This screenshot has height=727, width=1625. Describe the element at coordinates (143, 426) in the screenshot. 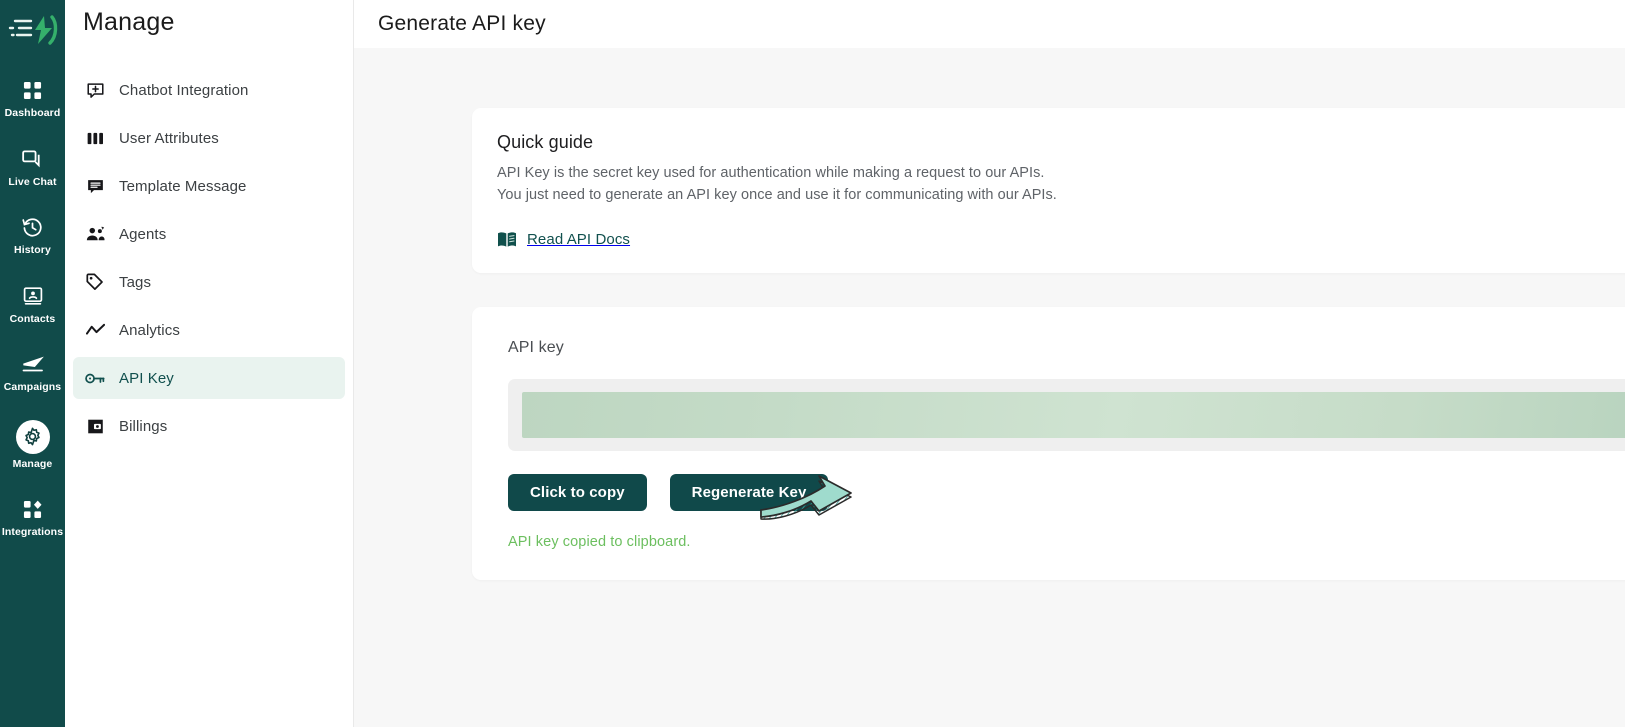

I see `sidebar-item-label: Billings` at that location.